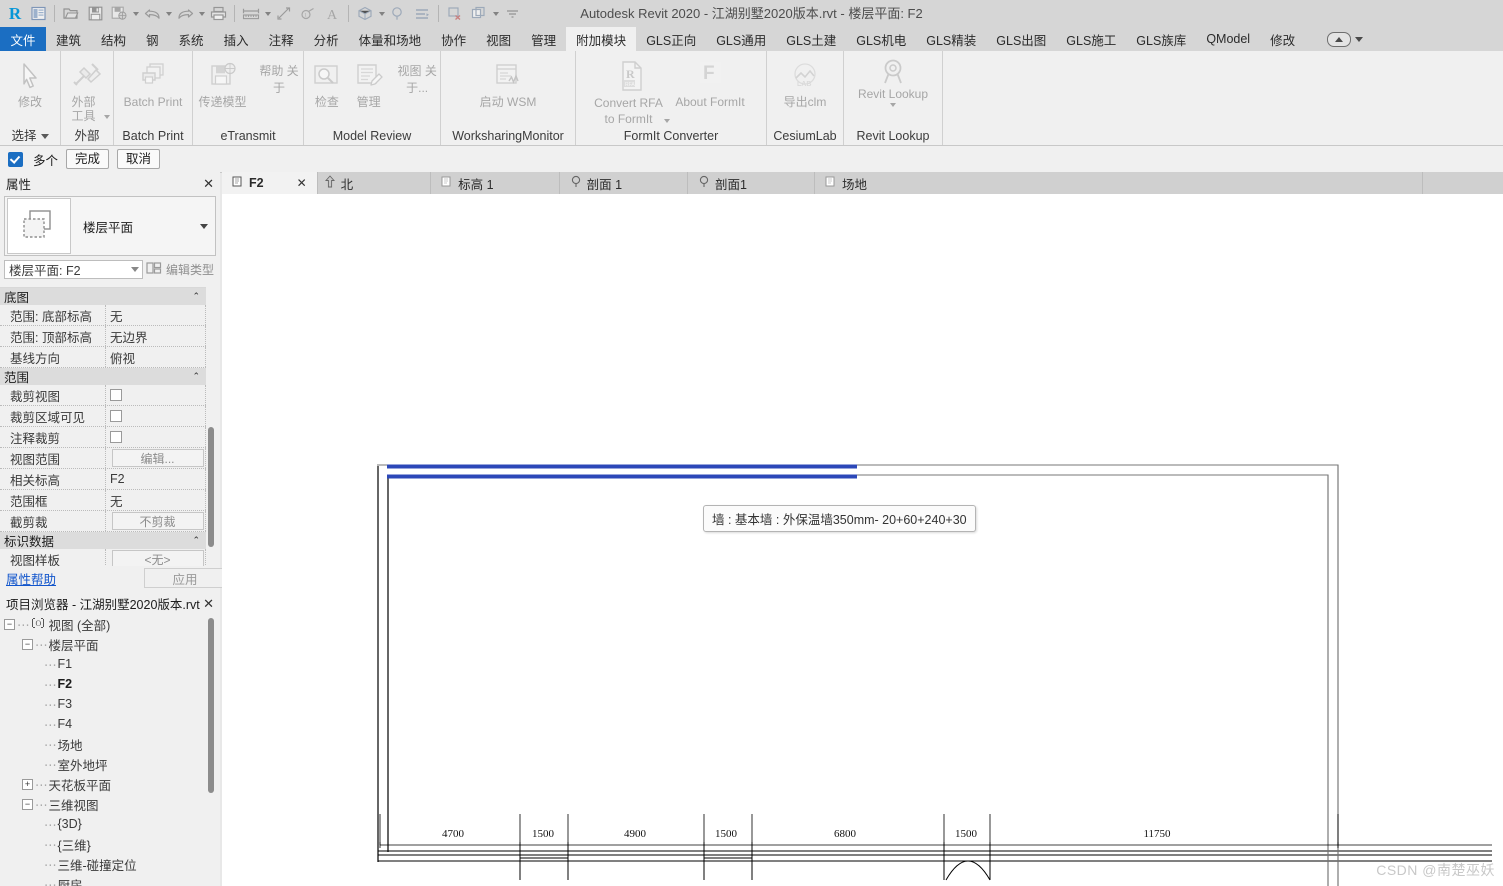 The width and height of the screenshot is (1503, 886). What do you see at coordinates (667, 121) in the screenshot?
I see `convert-rfa-caret-icon` at bounding box center [667, 121].